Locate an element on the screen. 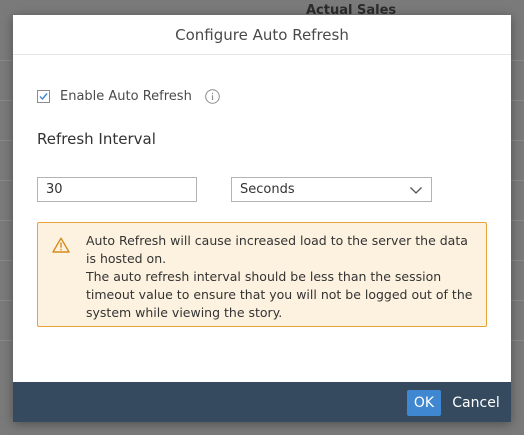  chevron-down-icon is located at coordinates (416, 190).